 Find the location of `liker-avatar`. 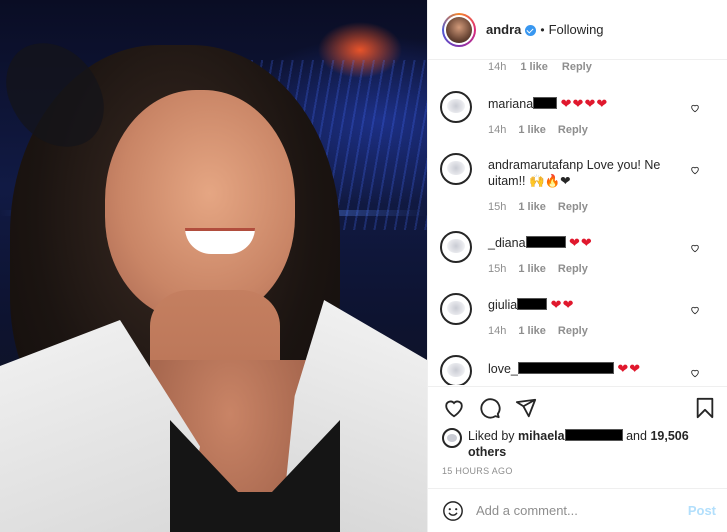

liker-avatar is located at coordinates (452, 438).